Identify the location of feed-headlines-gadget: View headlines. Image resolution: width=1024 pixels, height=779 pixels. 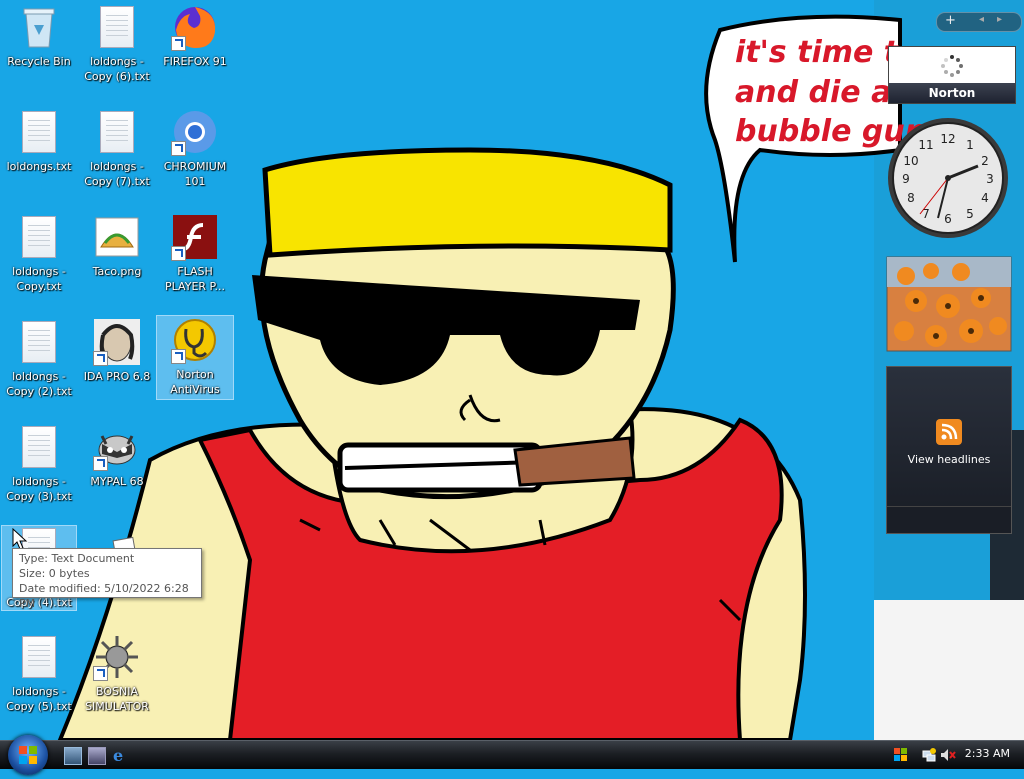
(949, 450).